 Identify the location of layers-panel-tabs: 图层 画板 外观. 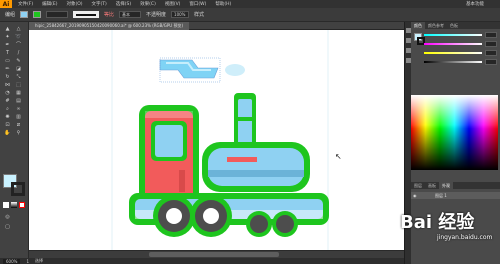
(455, 185).